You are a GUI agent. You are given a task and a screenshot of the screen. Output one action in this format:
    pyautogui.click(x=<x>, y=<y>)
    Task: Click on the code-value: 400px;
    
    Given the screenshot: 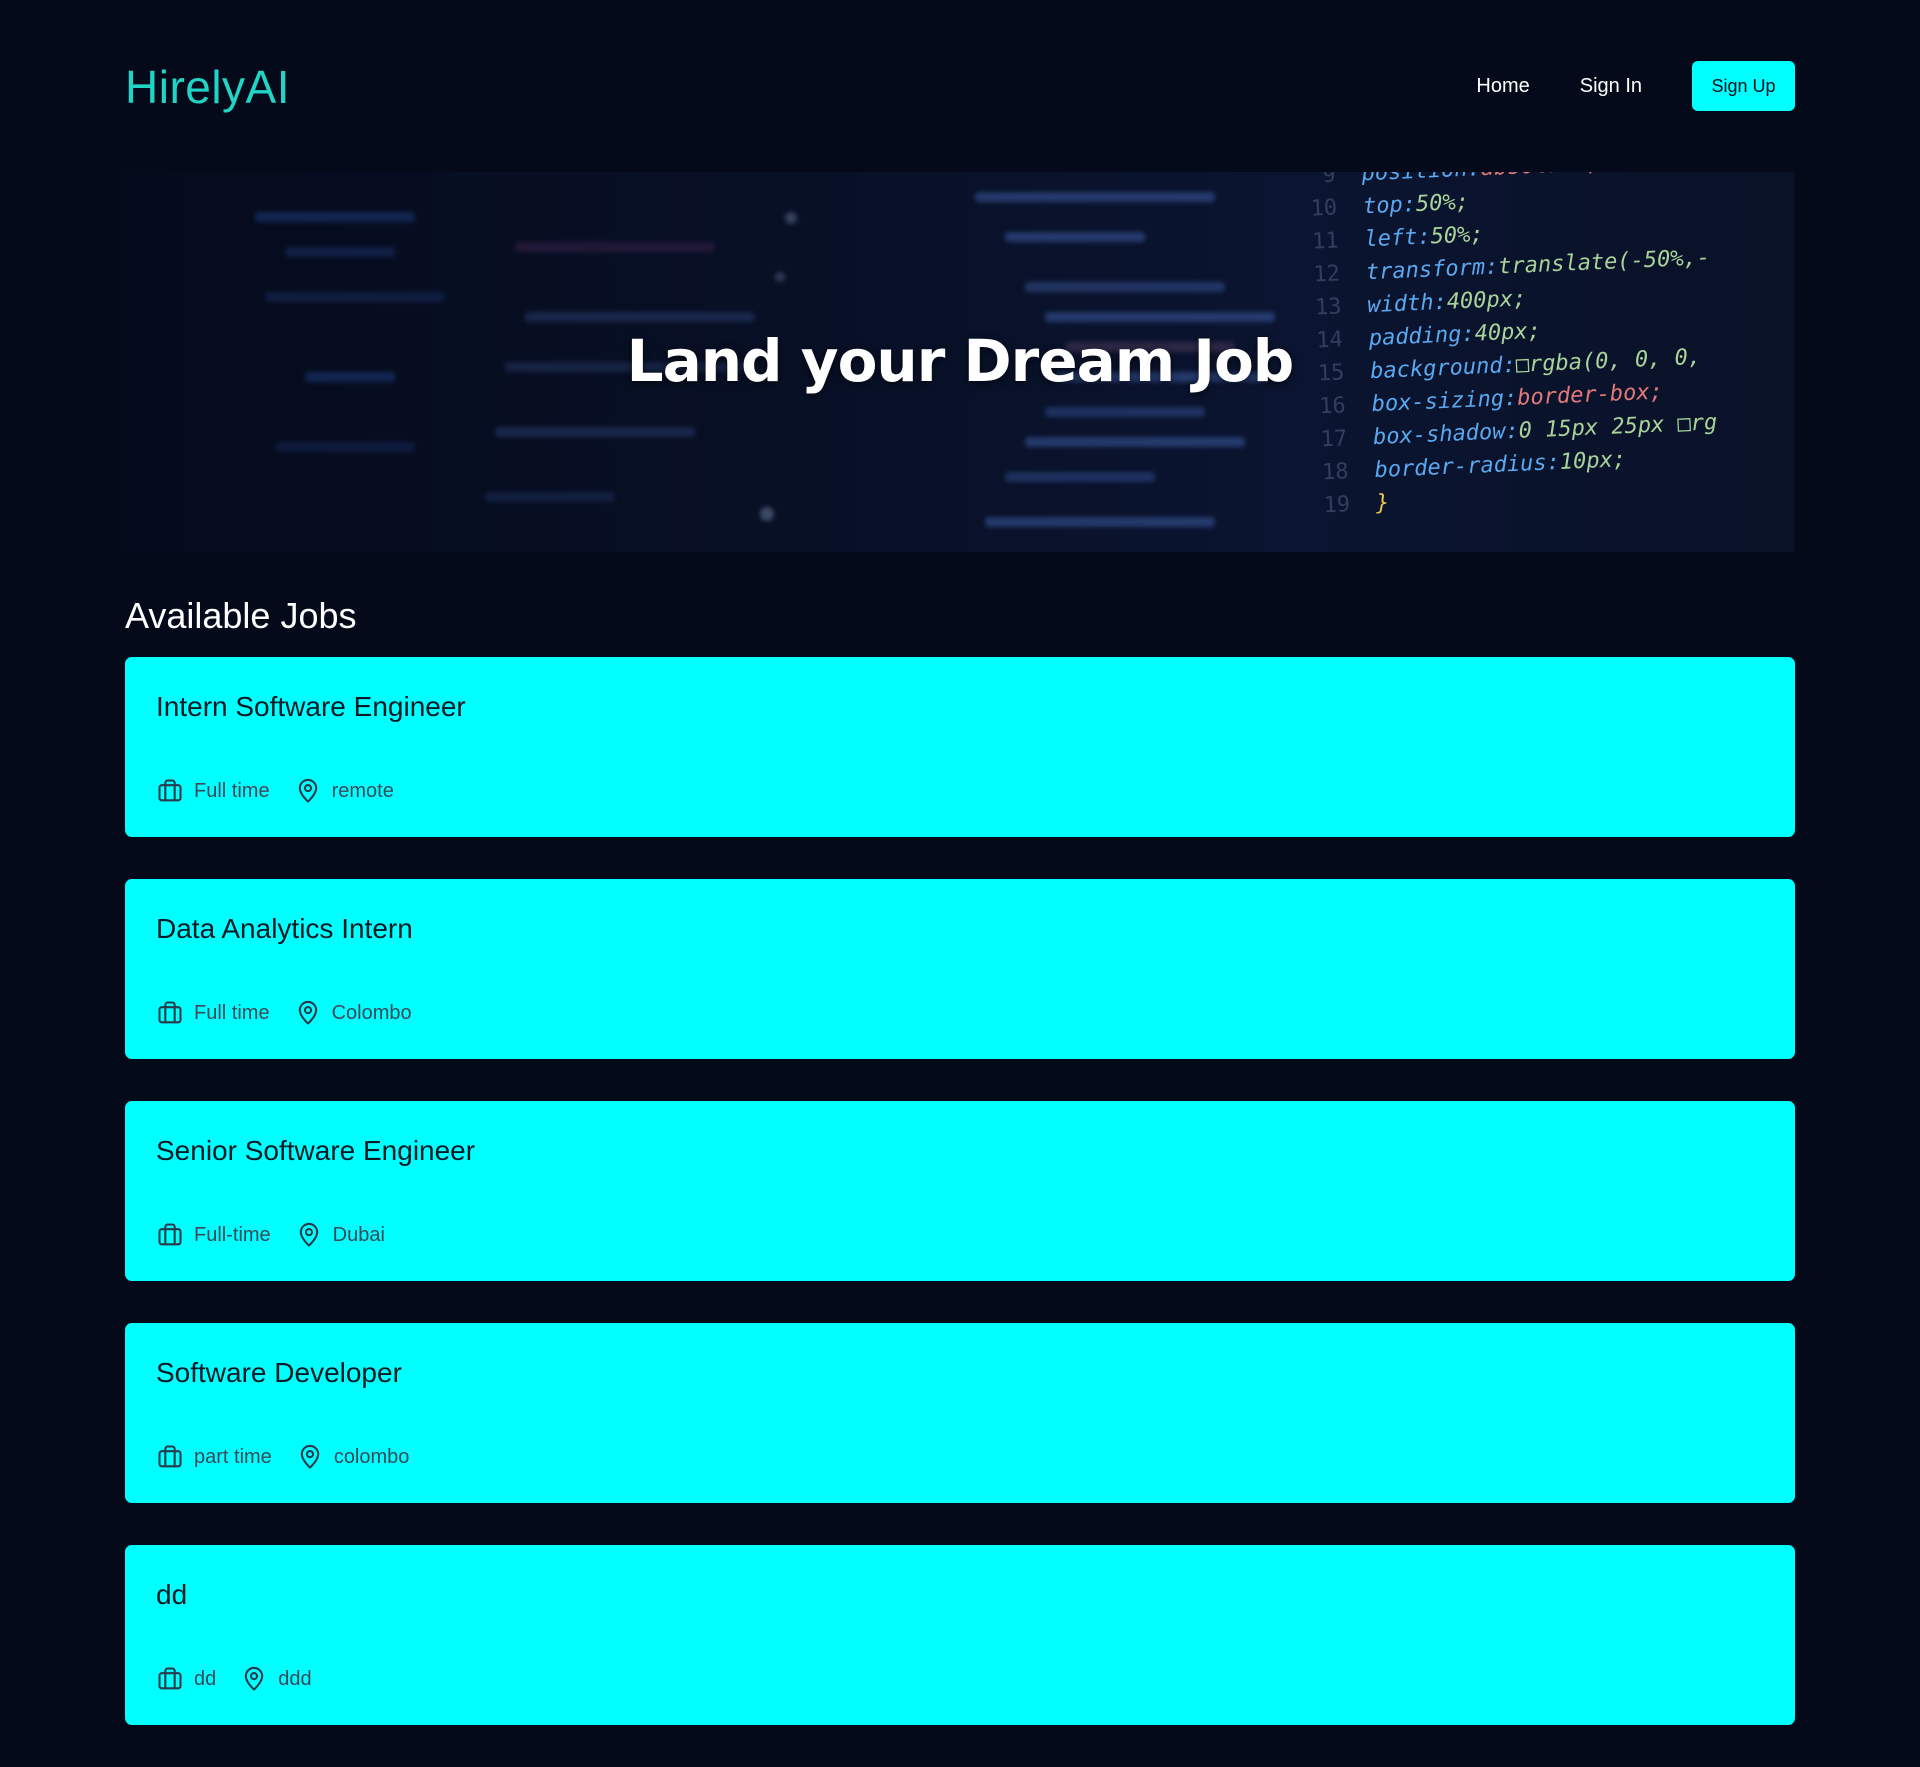 What is the action you would take?
    pyautogui.click(x=1486, y=300)
    